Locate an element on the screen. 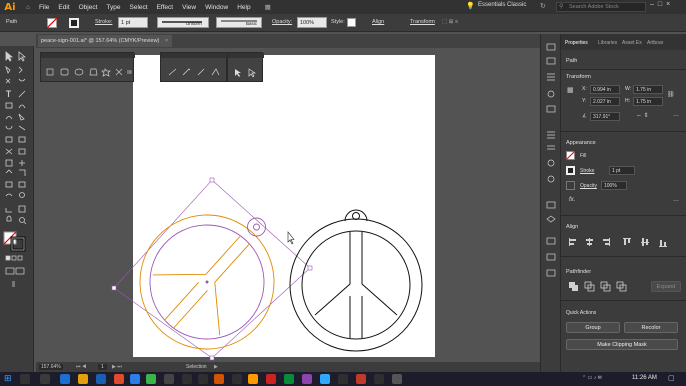 This screenshot has height=386, width=686. artboard-nav-prev: ⏮ ◀ is located at coordinates (81, 367).